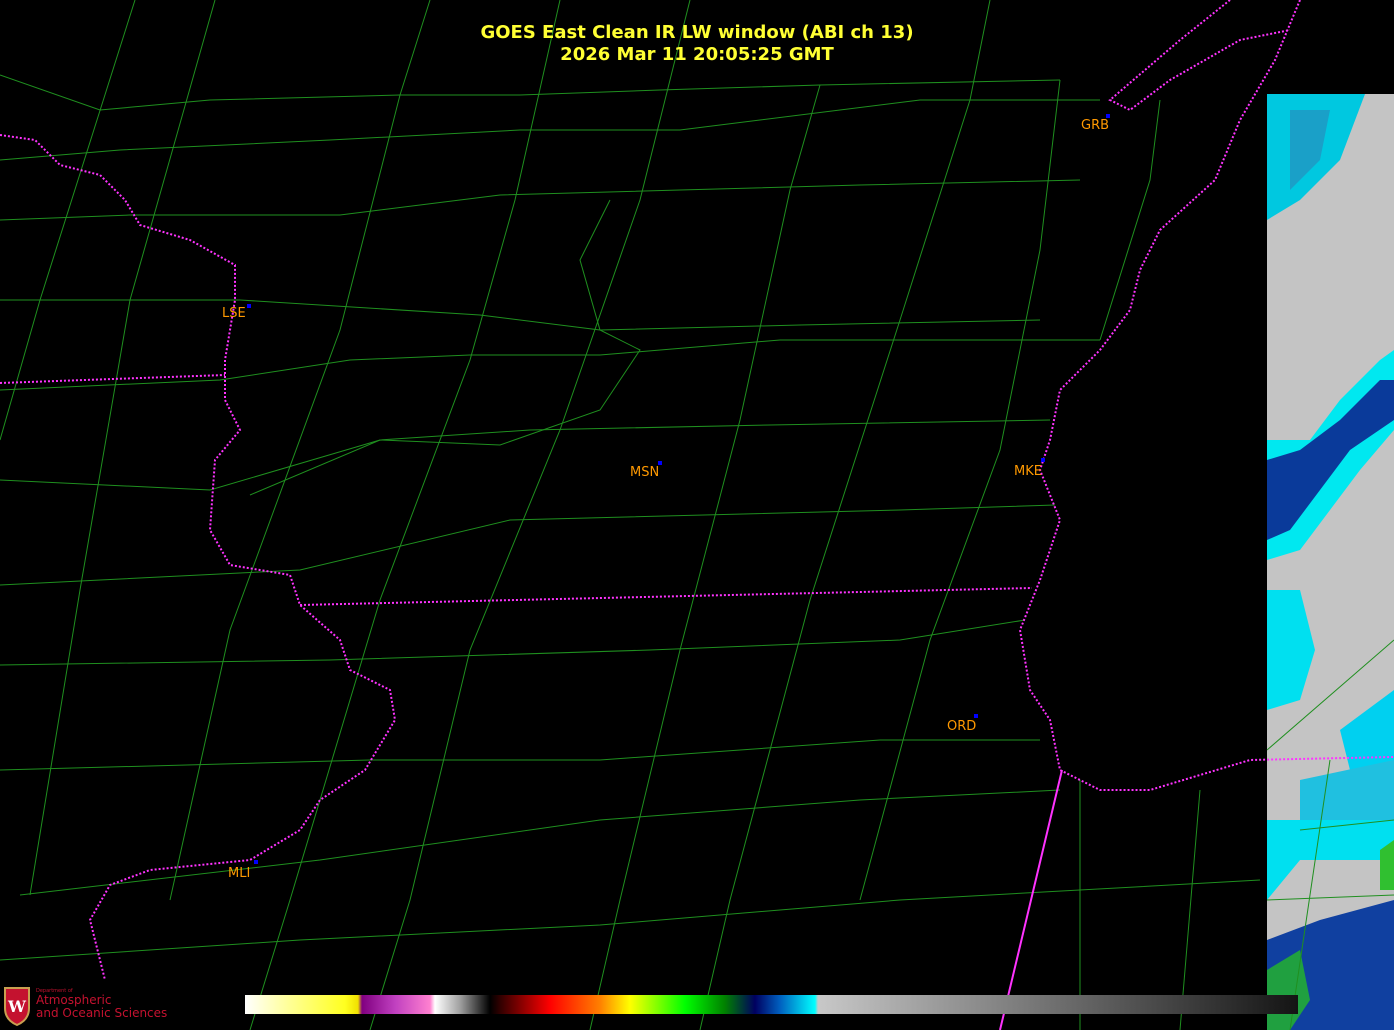 Image resolution: width=1394 pixels, height=1030 pixels. I want to click on title-line-1: GOES East Clean IR LW window (ABI ch 13), so click(697, 32).